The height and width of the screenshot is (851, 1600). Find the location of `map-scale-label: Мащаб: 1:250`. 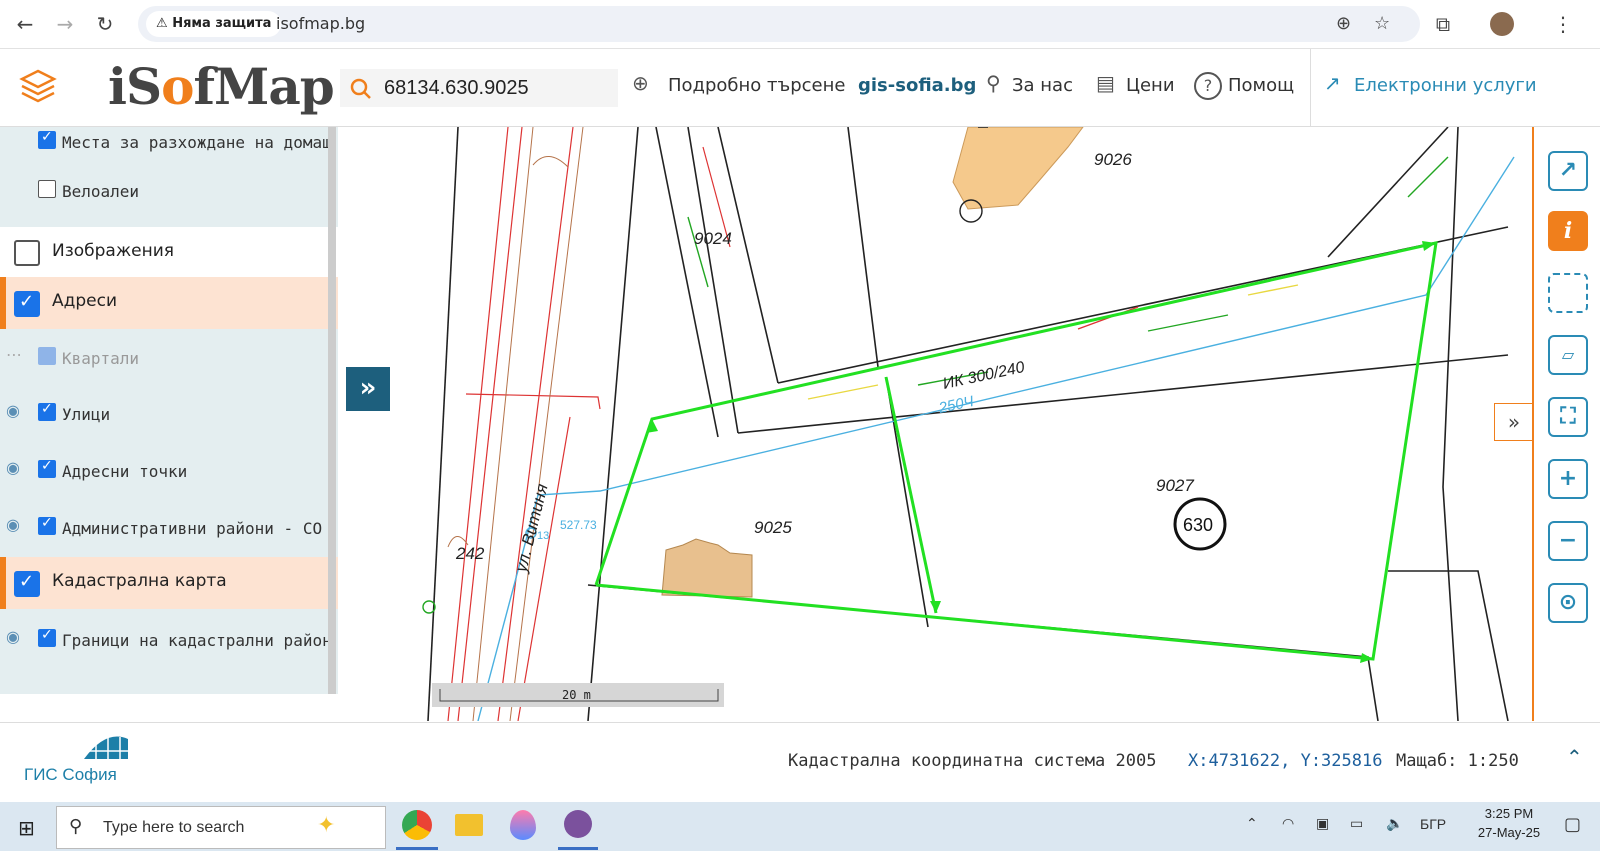

map-scale-label: Мащаб: 1:250 is located at coordinates (1457, 761).